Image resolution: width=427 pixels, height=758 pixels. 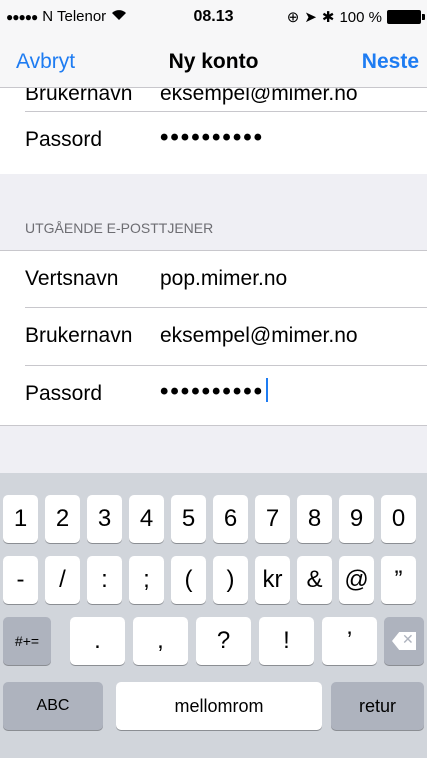 What do you see at coordinates (398, 580) in the screenshot?
I see `key-quote: ”` at bounding box center [398, 580].